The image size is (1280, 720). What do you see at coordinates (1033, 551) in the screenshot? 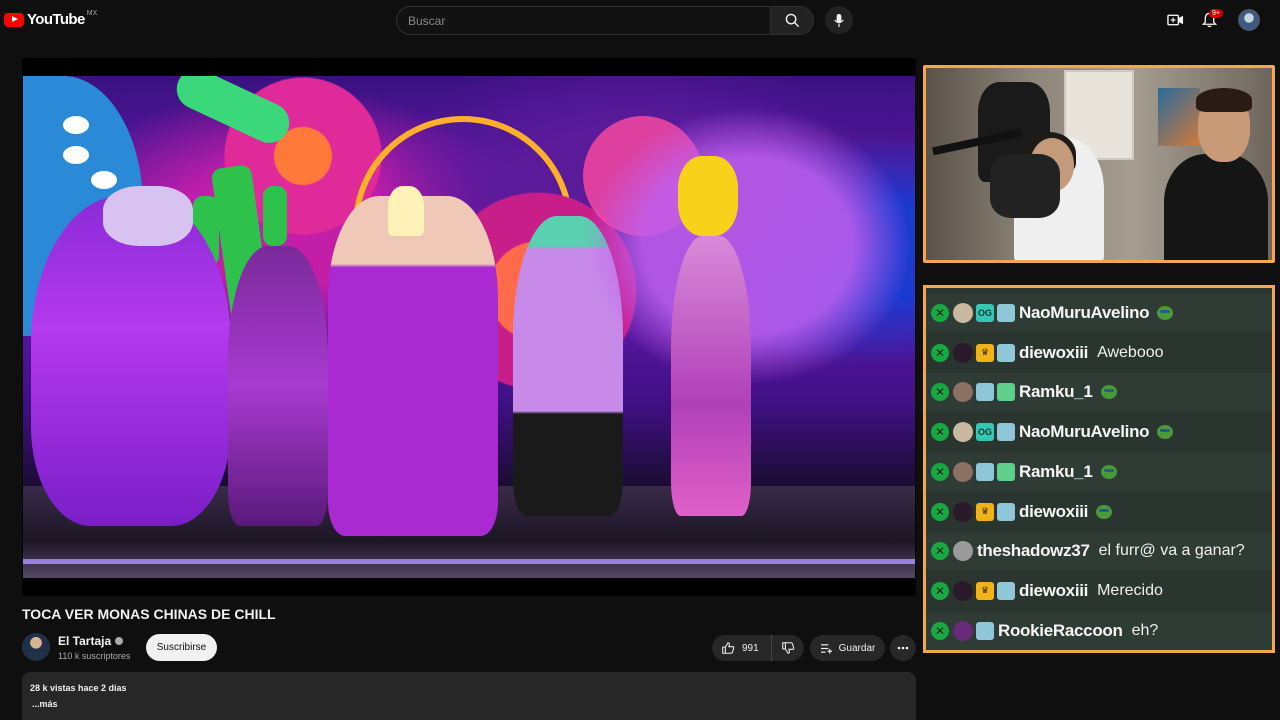
I see `chat-username: theshadowz37` at bounding box center [1033, 551].